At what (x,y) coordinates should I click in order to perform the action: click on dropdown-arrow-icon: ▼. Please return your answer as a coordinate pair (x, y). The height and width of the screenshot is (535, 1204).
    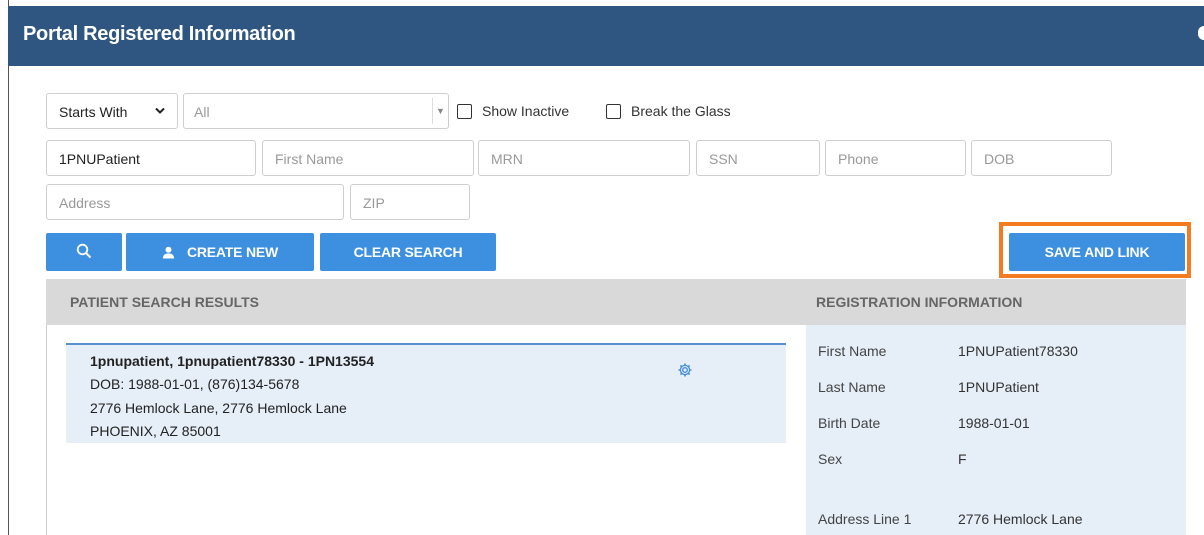
    Looking at the image, I should click on (440, 111).